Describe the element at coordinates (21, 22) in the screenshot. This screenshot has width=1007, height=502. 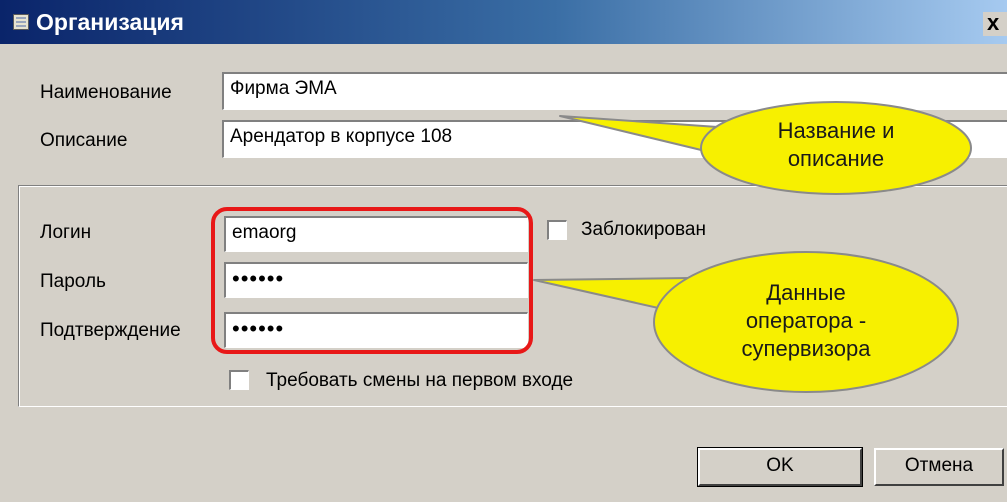
I see `table-icon` at that location.